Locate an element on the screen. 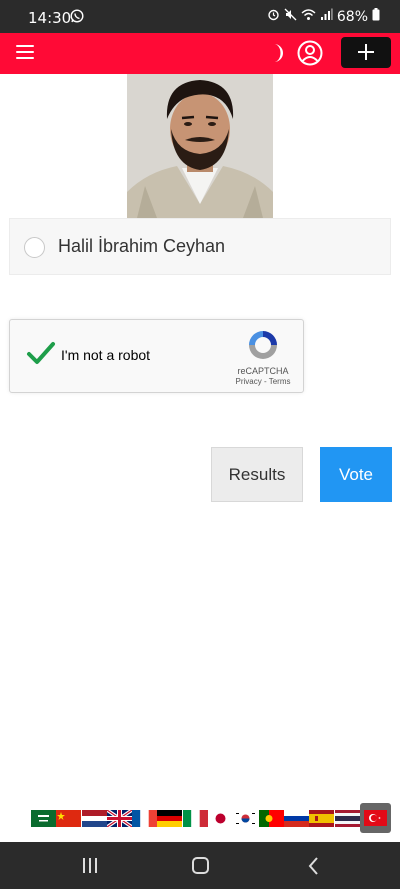 The image size is (400, 889). flag-korean-icon is located at coordinates (246, 818).